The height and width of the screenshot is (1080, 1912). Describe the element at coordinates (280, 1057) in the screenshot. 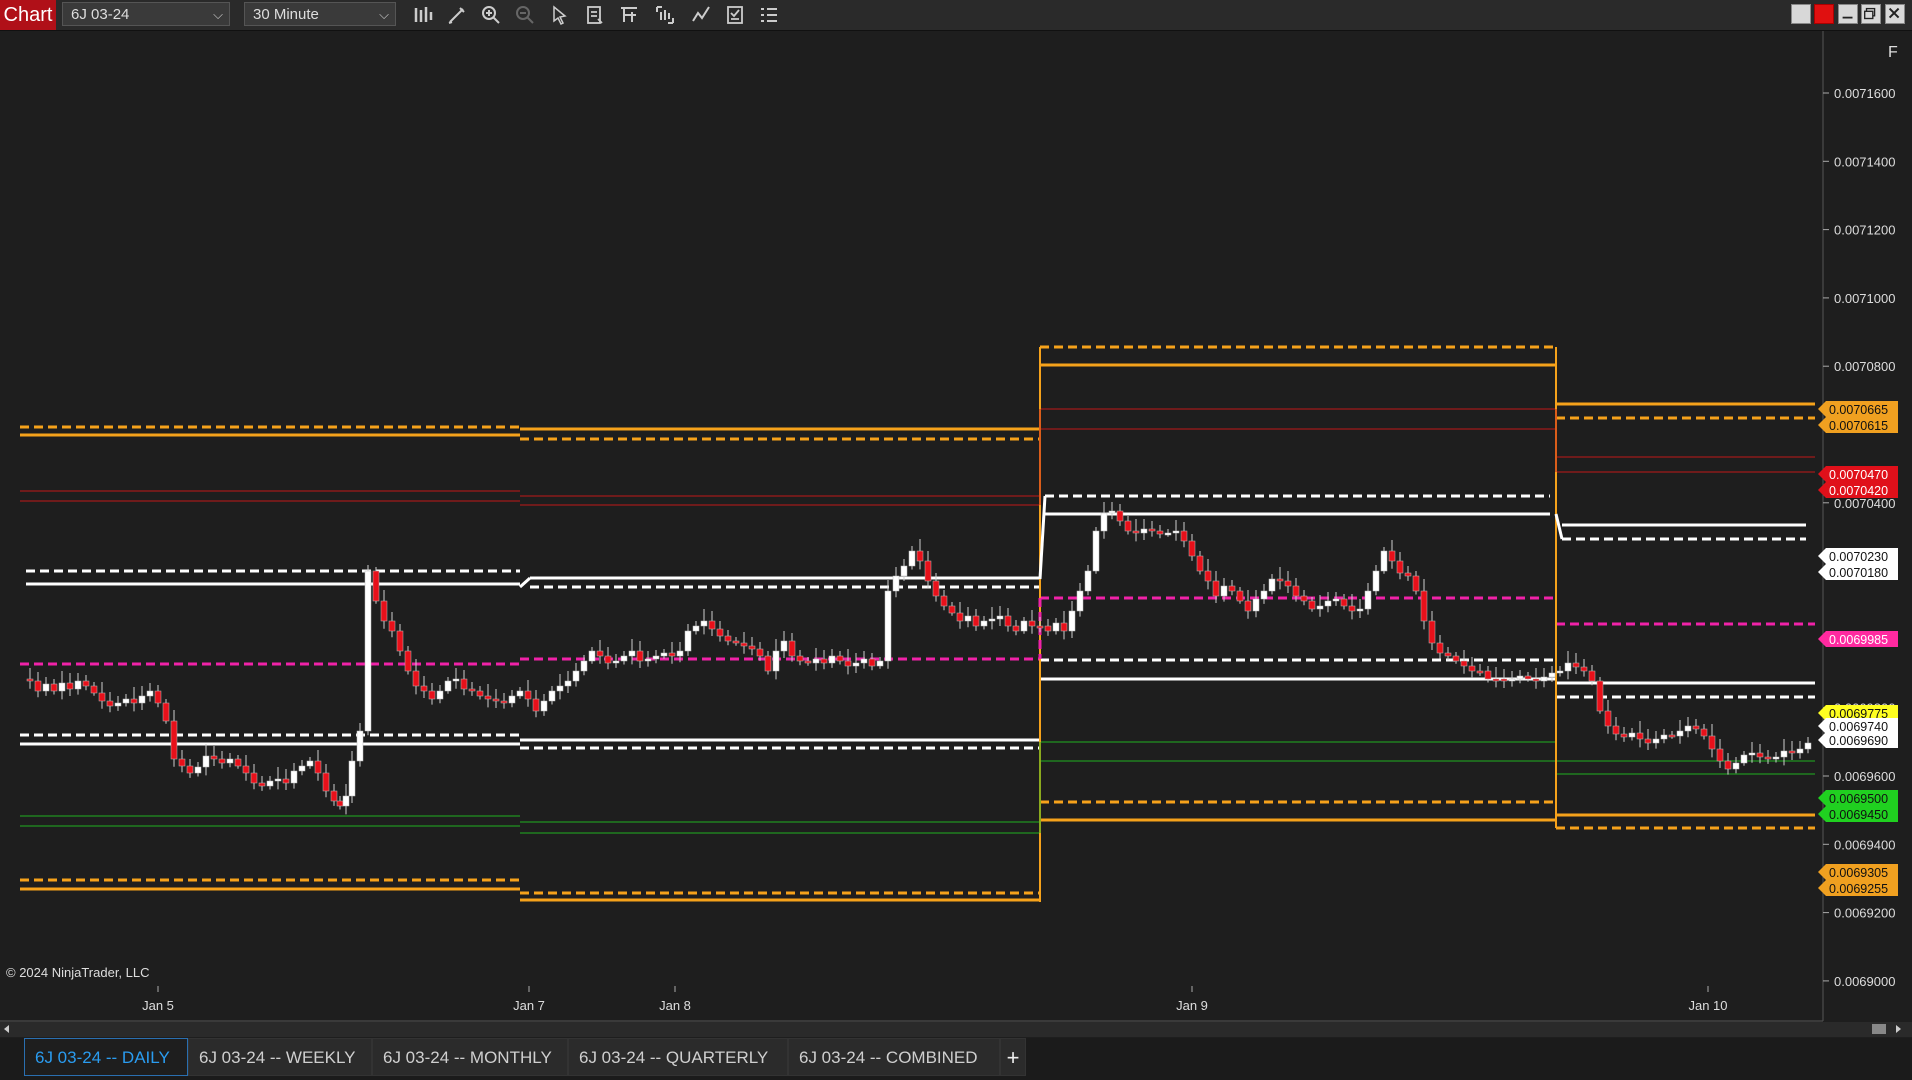

I see `tab-weekly: 6J 03-24 -- WEEKLY` at that location.